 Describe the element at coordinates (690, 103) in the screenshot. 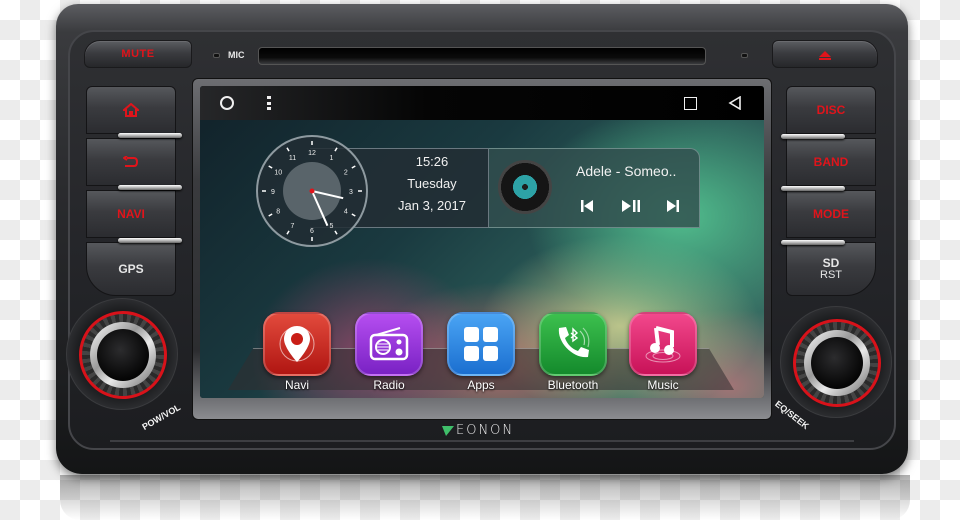

I see `recents-square-icon` at that location.